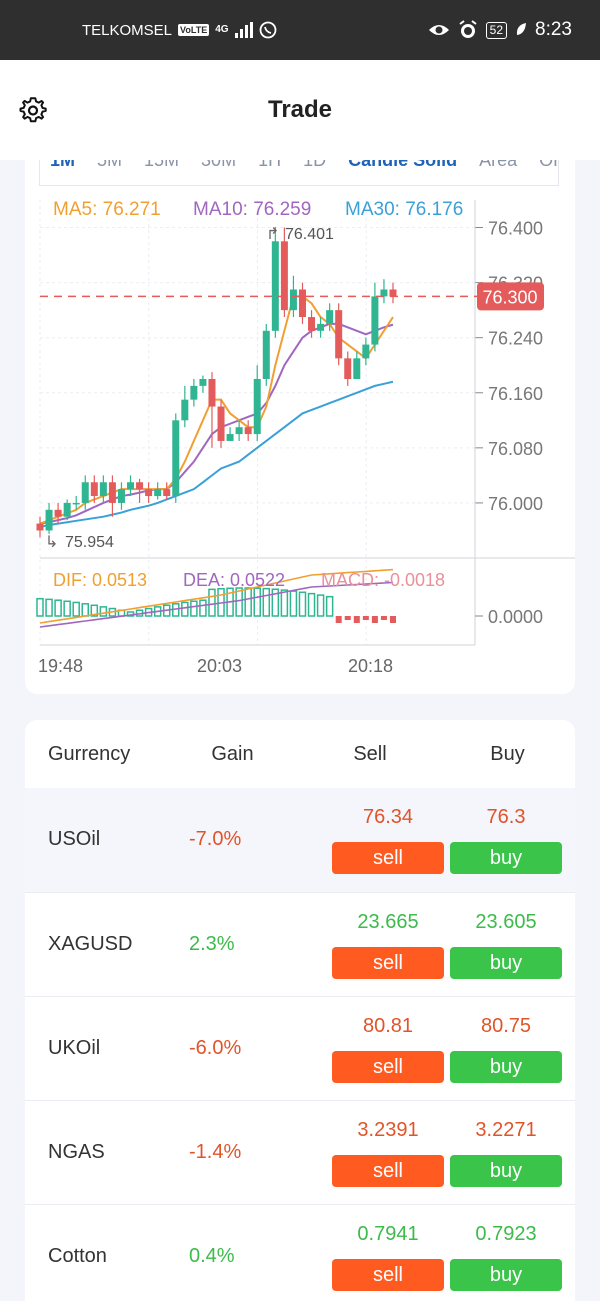 This screenshot has height=1301, width=600. Describe the element at coordinates (370, 666) in the screenshot. I see `x-tick-label: 20:18` at that location.